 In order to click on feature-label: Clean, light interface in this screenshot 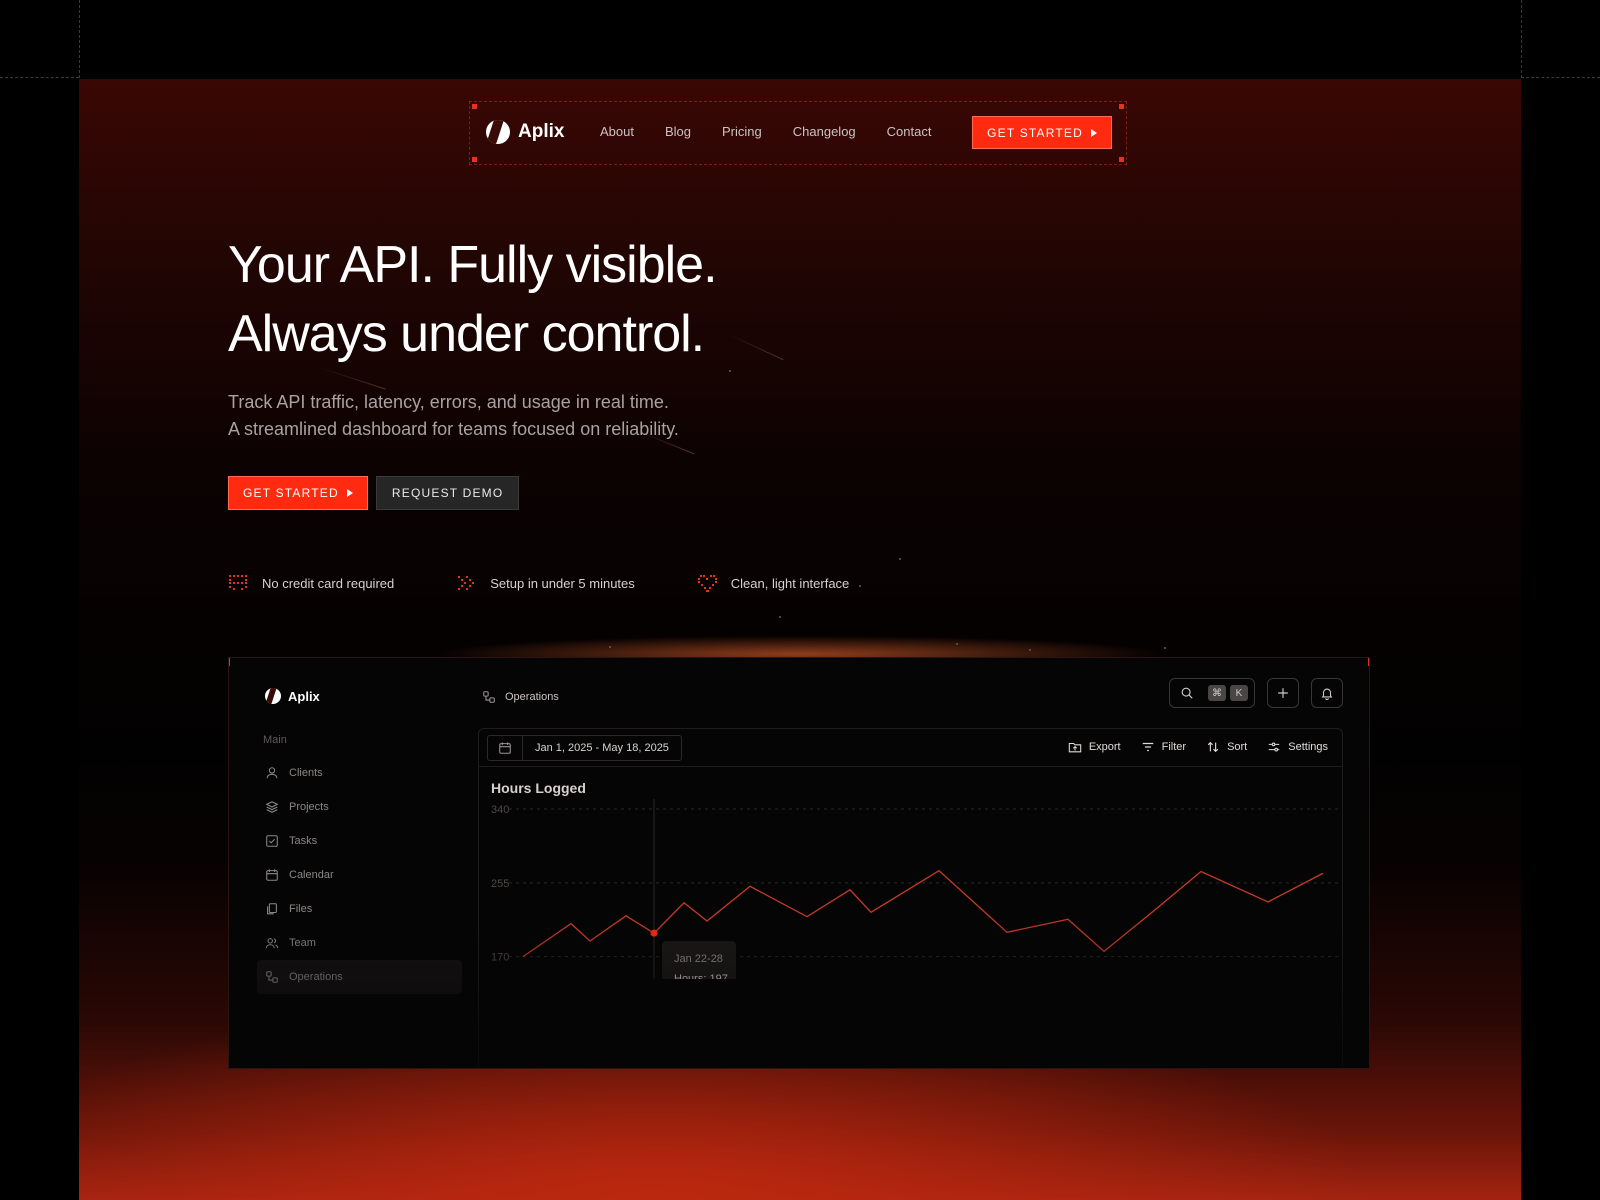, I will do `click(790, 583)`.